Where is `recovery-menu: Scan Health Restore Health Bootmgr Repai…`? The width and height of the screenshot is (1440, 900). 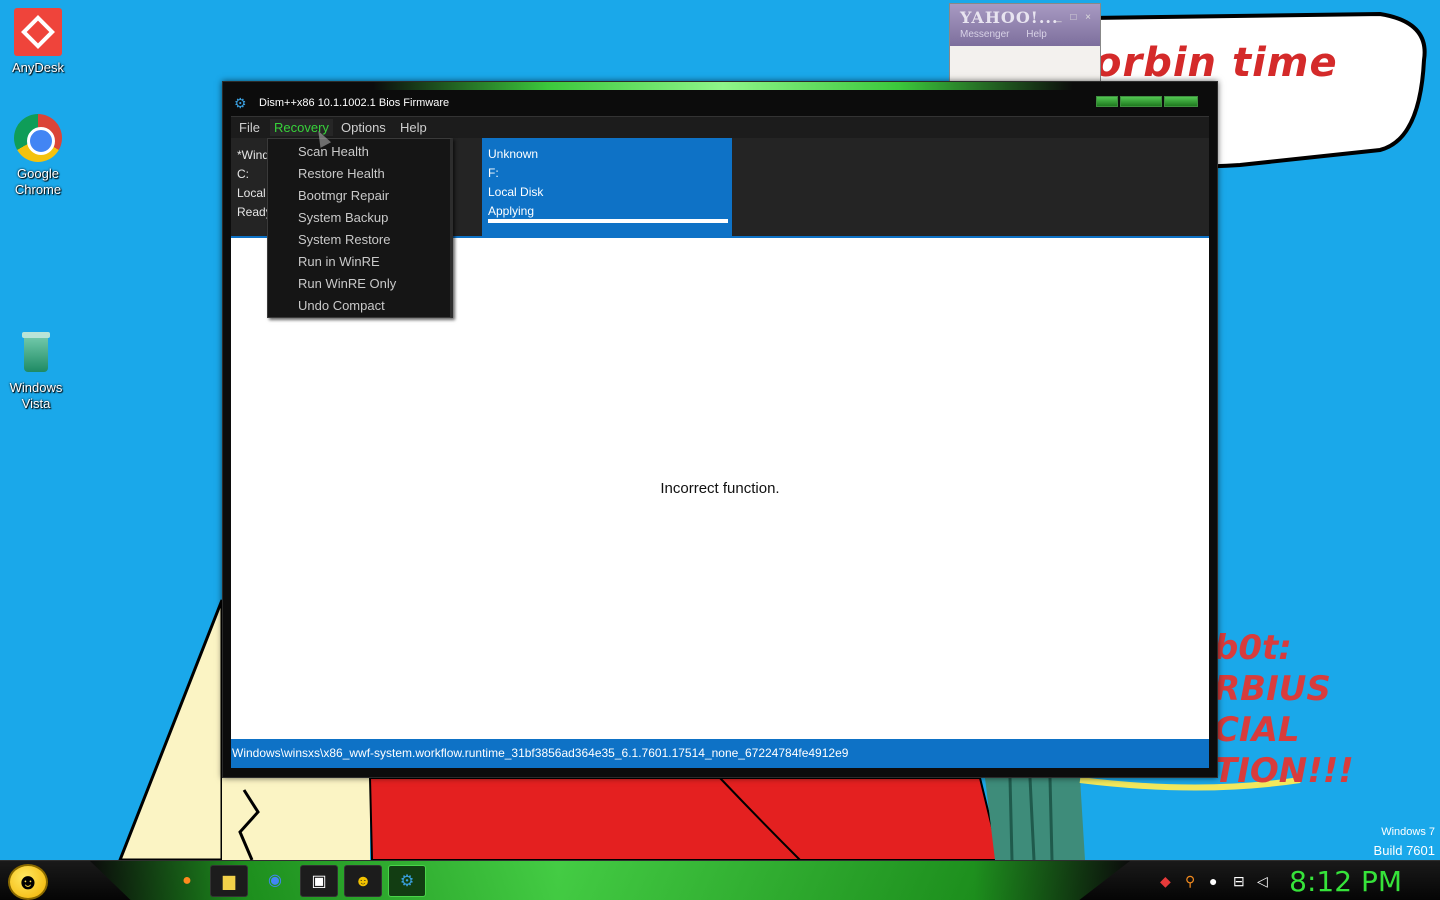 recovery-menu: Scan Health Restore Health Bootmgr Repai… is located at coordinates (360, 228).